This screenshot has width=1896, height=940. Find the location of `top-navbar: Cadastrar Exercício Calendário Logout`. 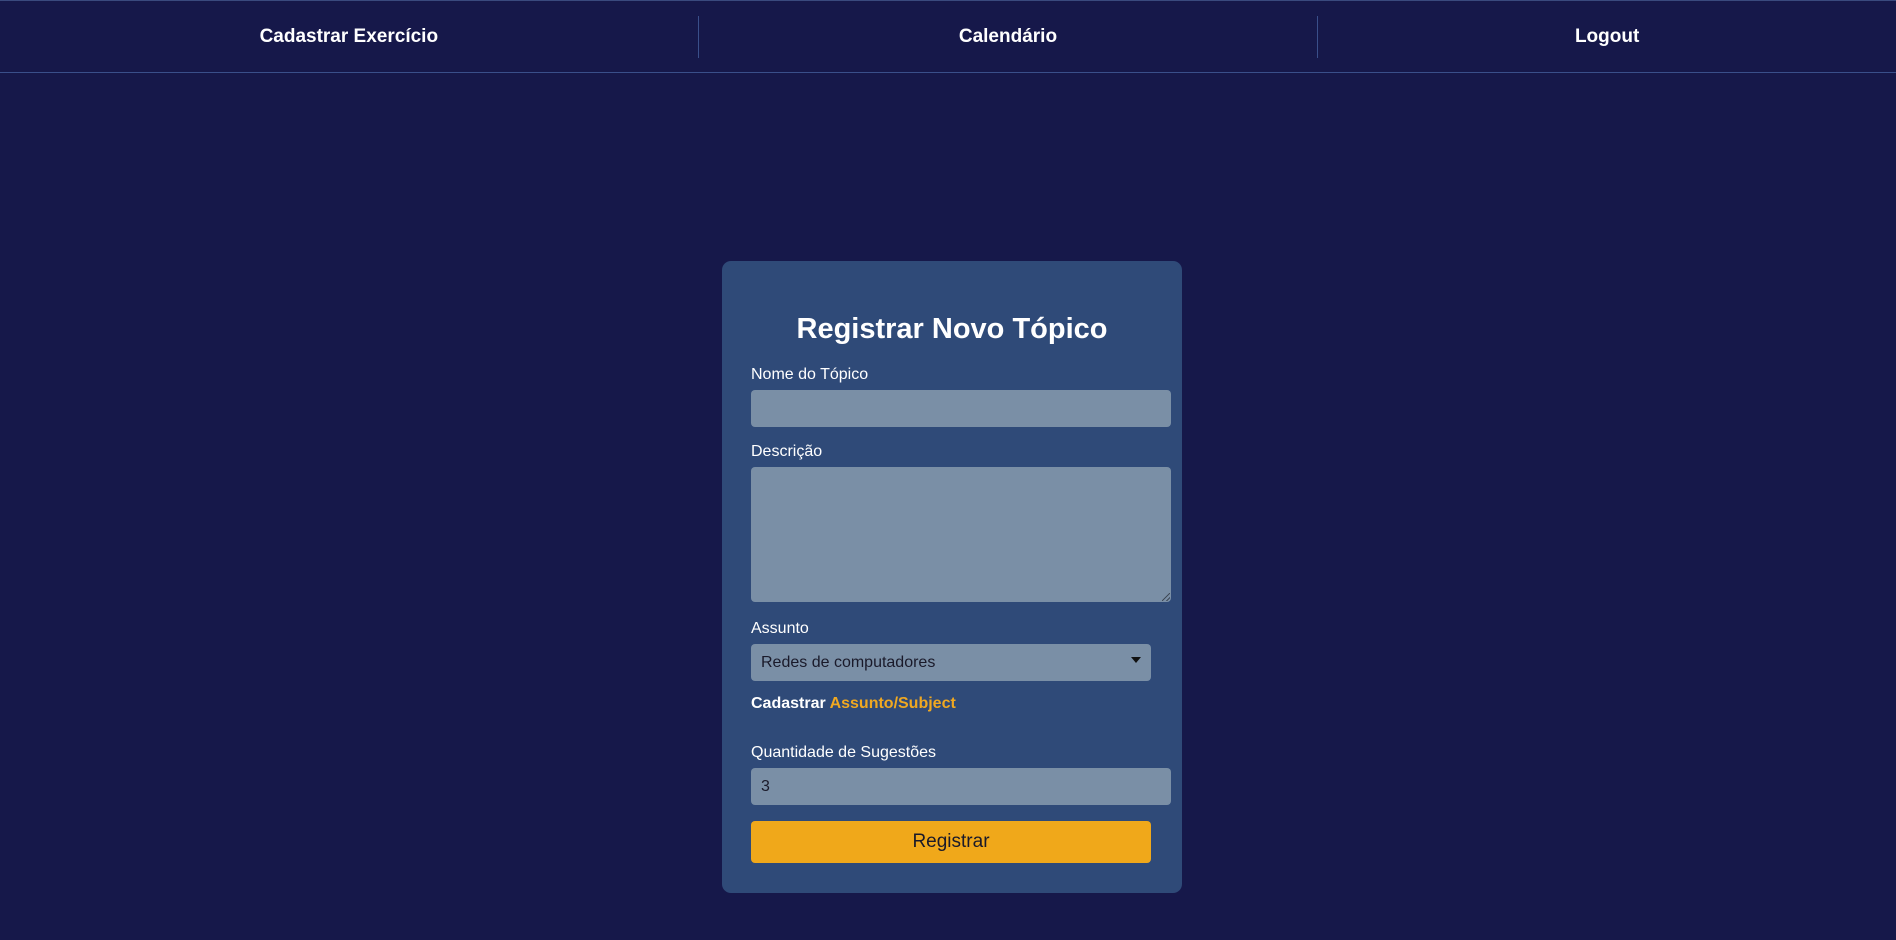

top-navbar: Cadastrar Exercício Calendário Logout is located at coordinates (948, 36).